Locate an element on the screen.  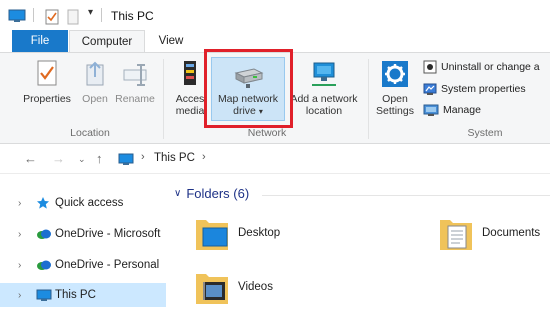
open-settings-label-1: Open is located at coordinates (395, 99).